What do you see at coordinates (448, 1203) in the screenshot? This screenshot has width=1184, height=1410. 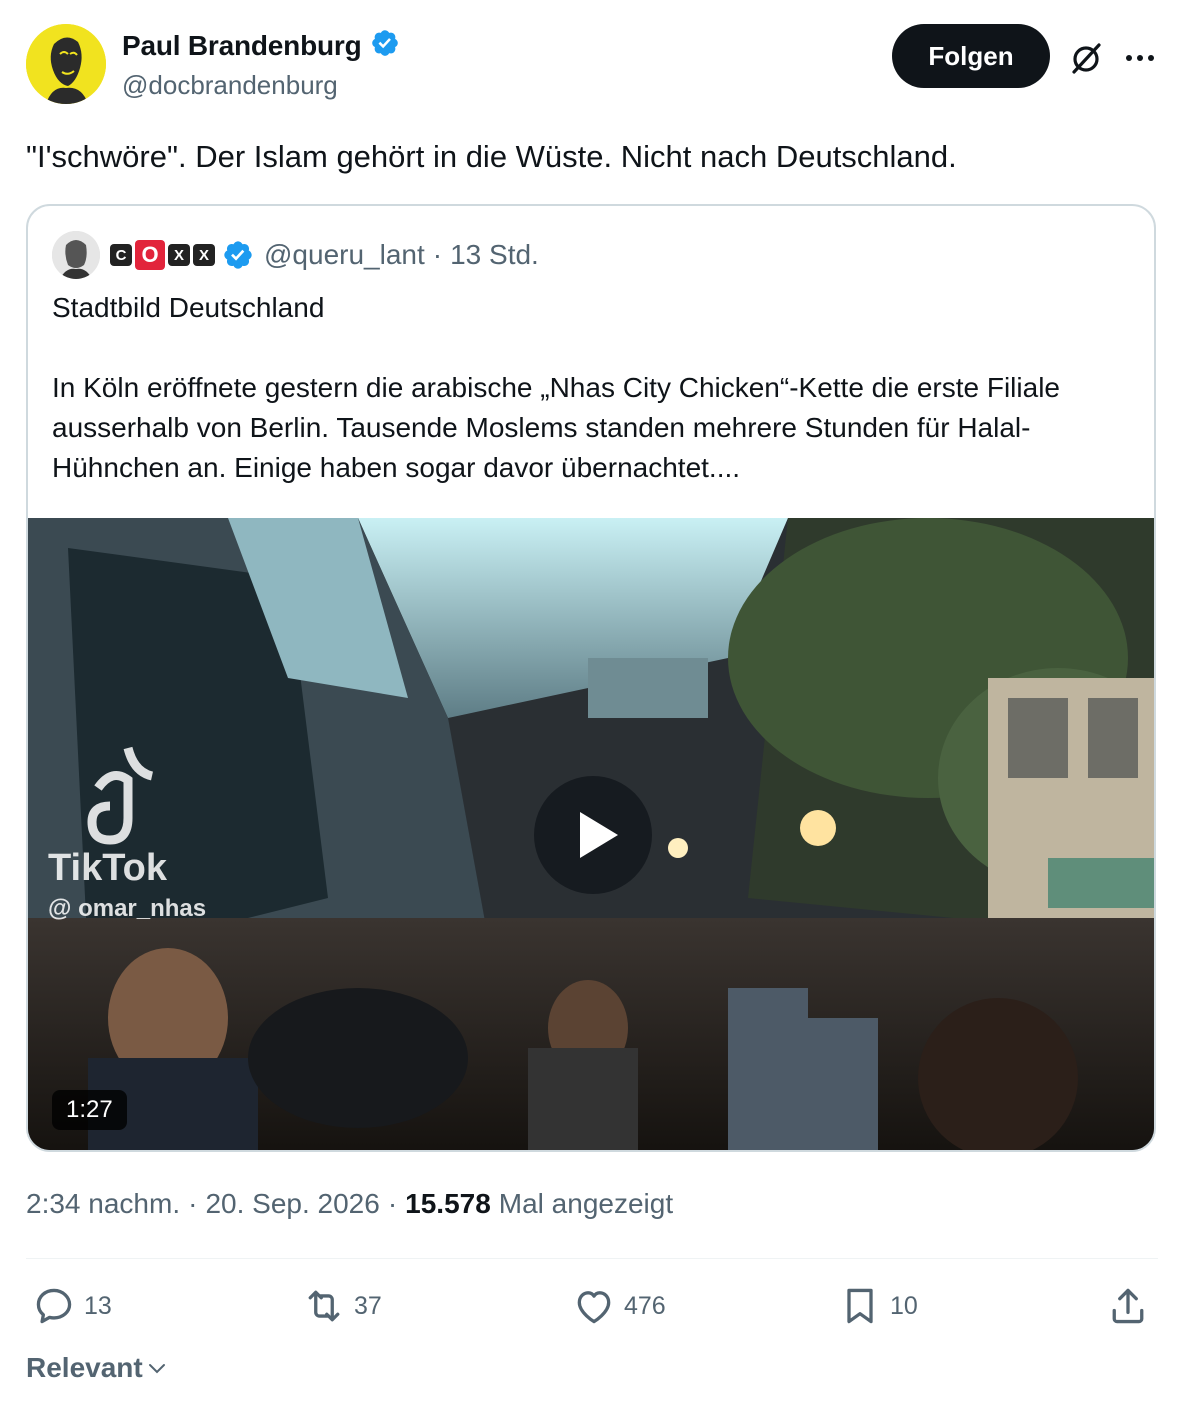 I see `views-count: 15.578` at bounding box center [448, 1203].